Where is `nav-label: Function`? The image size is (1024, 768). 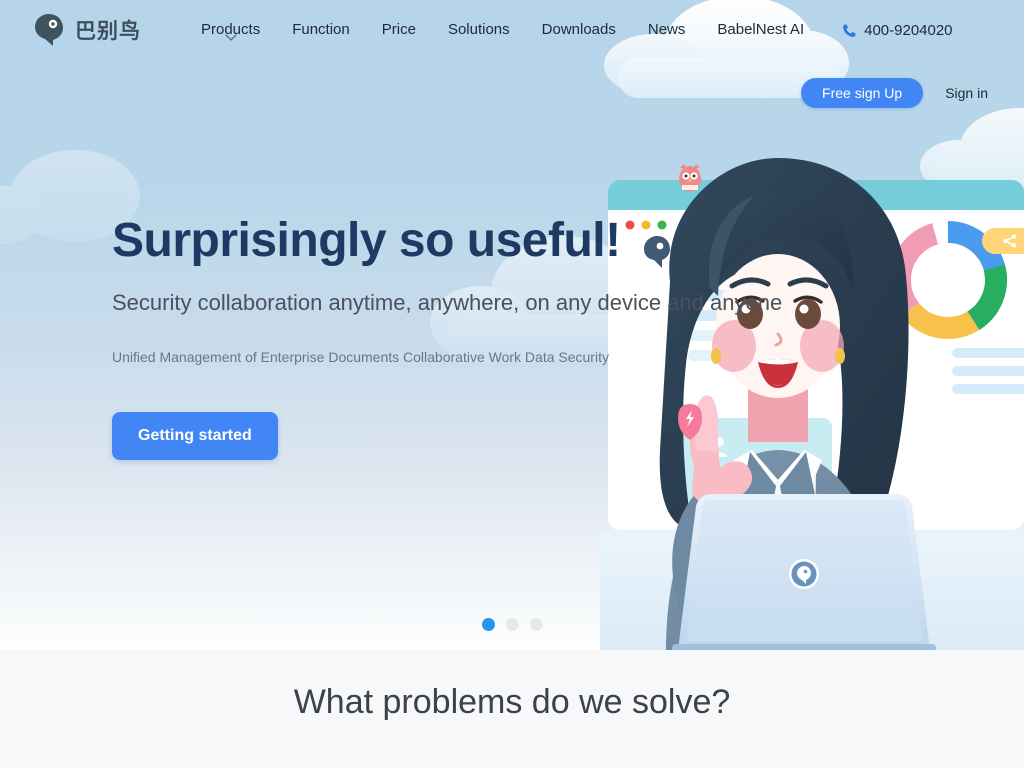 nav-label: Function is located at coordinates (321, 29).